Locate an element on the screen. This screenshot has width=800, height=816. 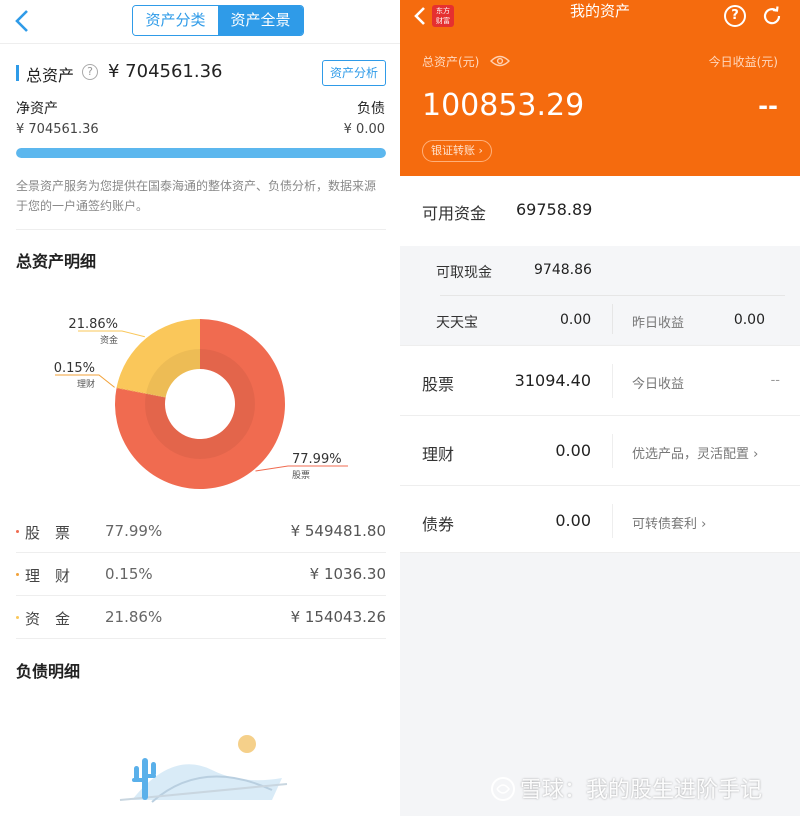
donut-percent-label: 21.86% is located at coordinates (93, 324).